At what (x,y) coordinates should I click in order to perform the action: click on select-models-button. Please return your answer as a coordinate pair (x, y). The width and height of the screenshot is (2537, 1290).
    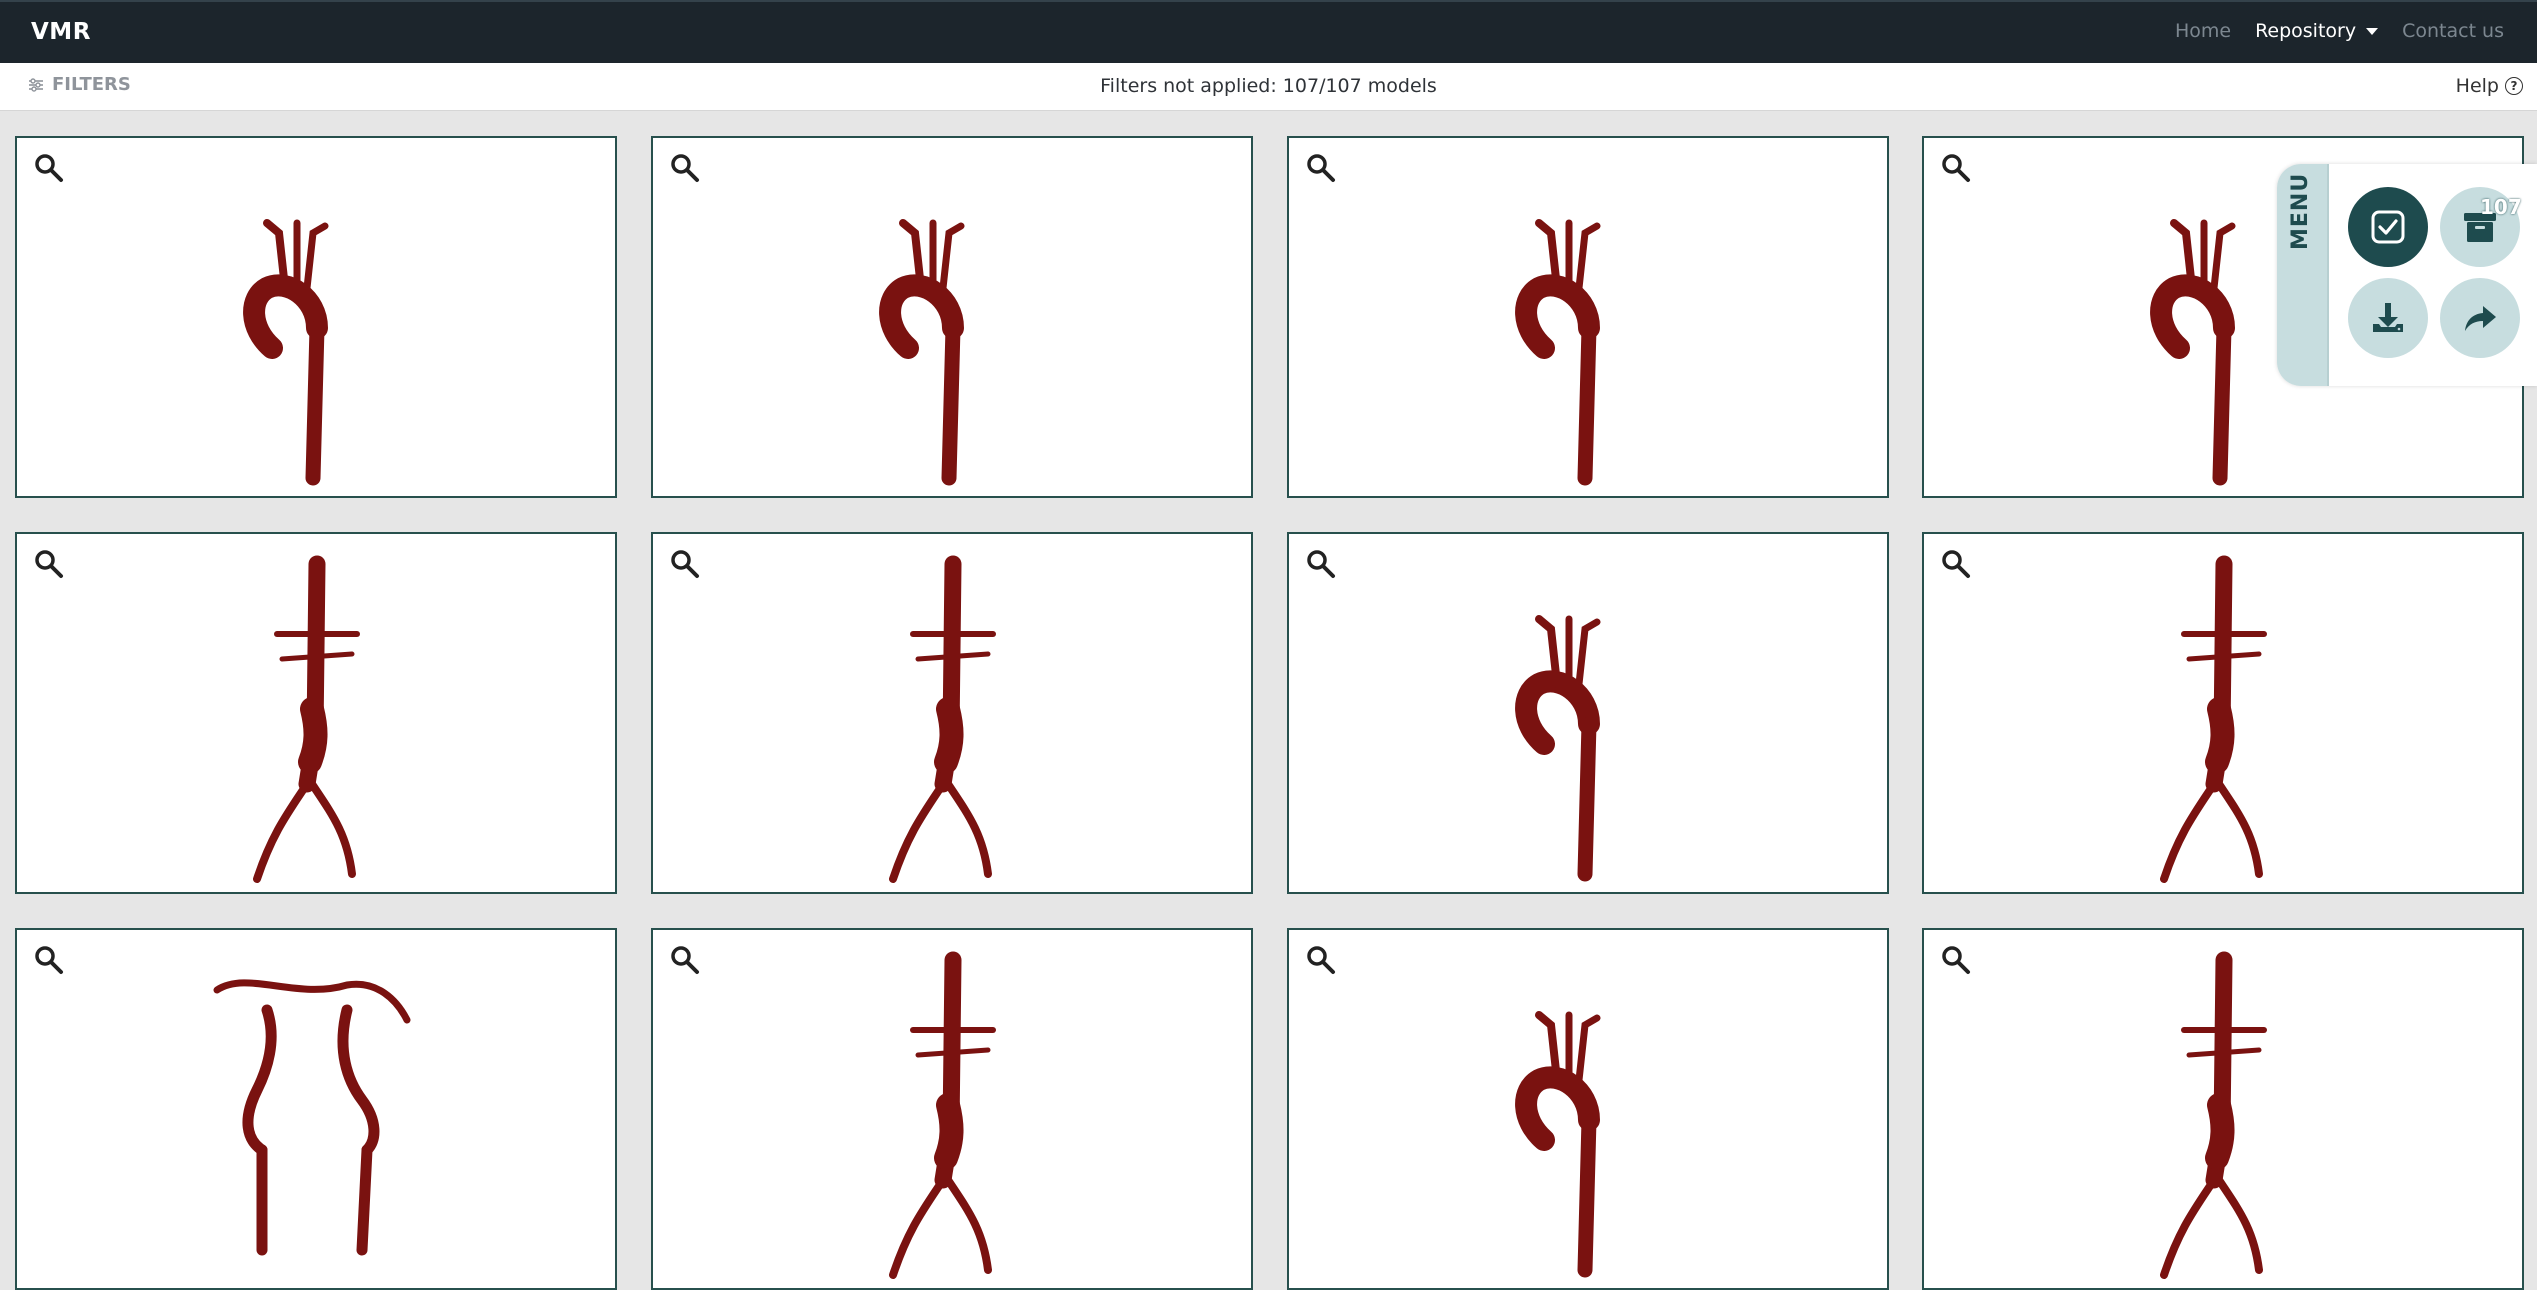
    Looking at the image, I should click on (2388, 227).